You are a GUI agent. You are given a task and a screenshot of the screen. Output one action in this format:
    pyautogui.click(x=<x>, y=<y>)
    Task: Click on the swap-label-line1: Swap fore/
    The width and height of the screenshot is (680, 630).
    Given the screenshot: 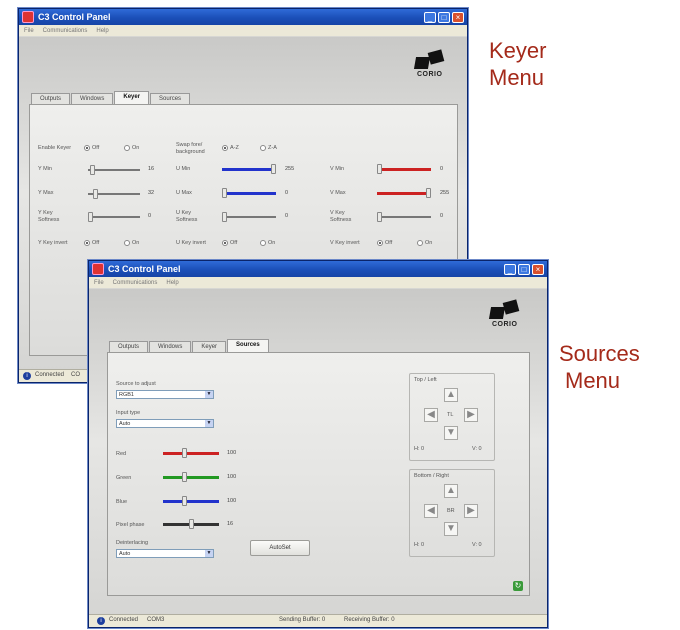 What is the action you would take?
    pyautogui.click(x=189, y=145)
    